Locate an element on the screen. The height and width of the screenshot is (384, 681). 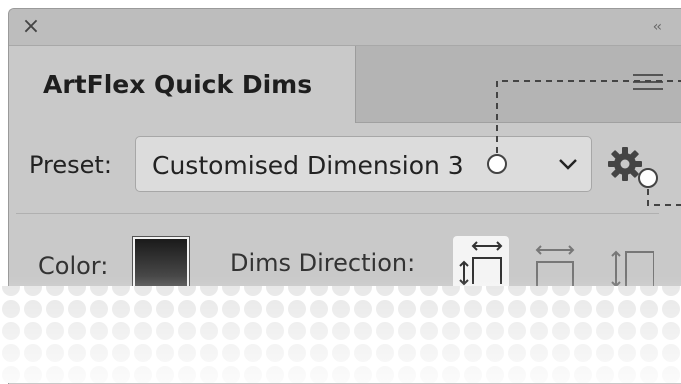
close-icon: × is located at coordinates (31, 27).